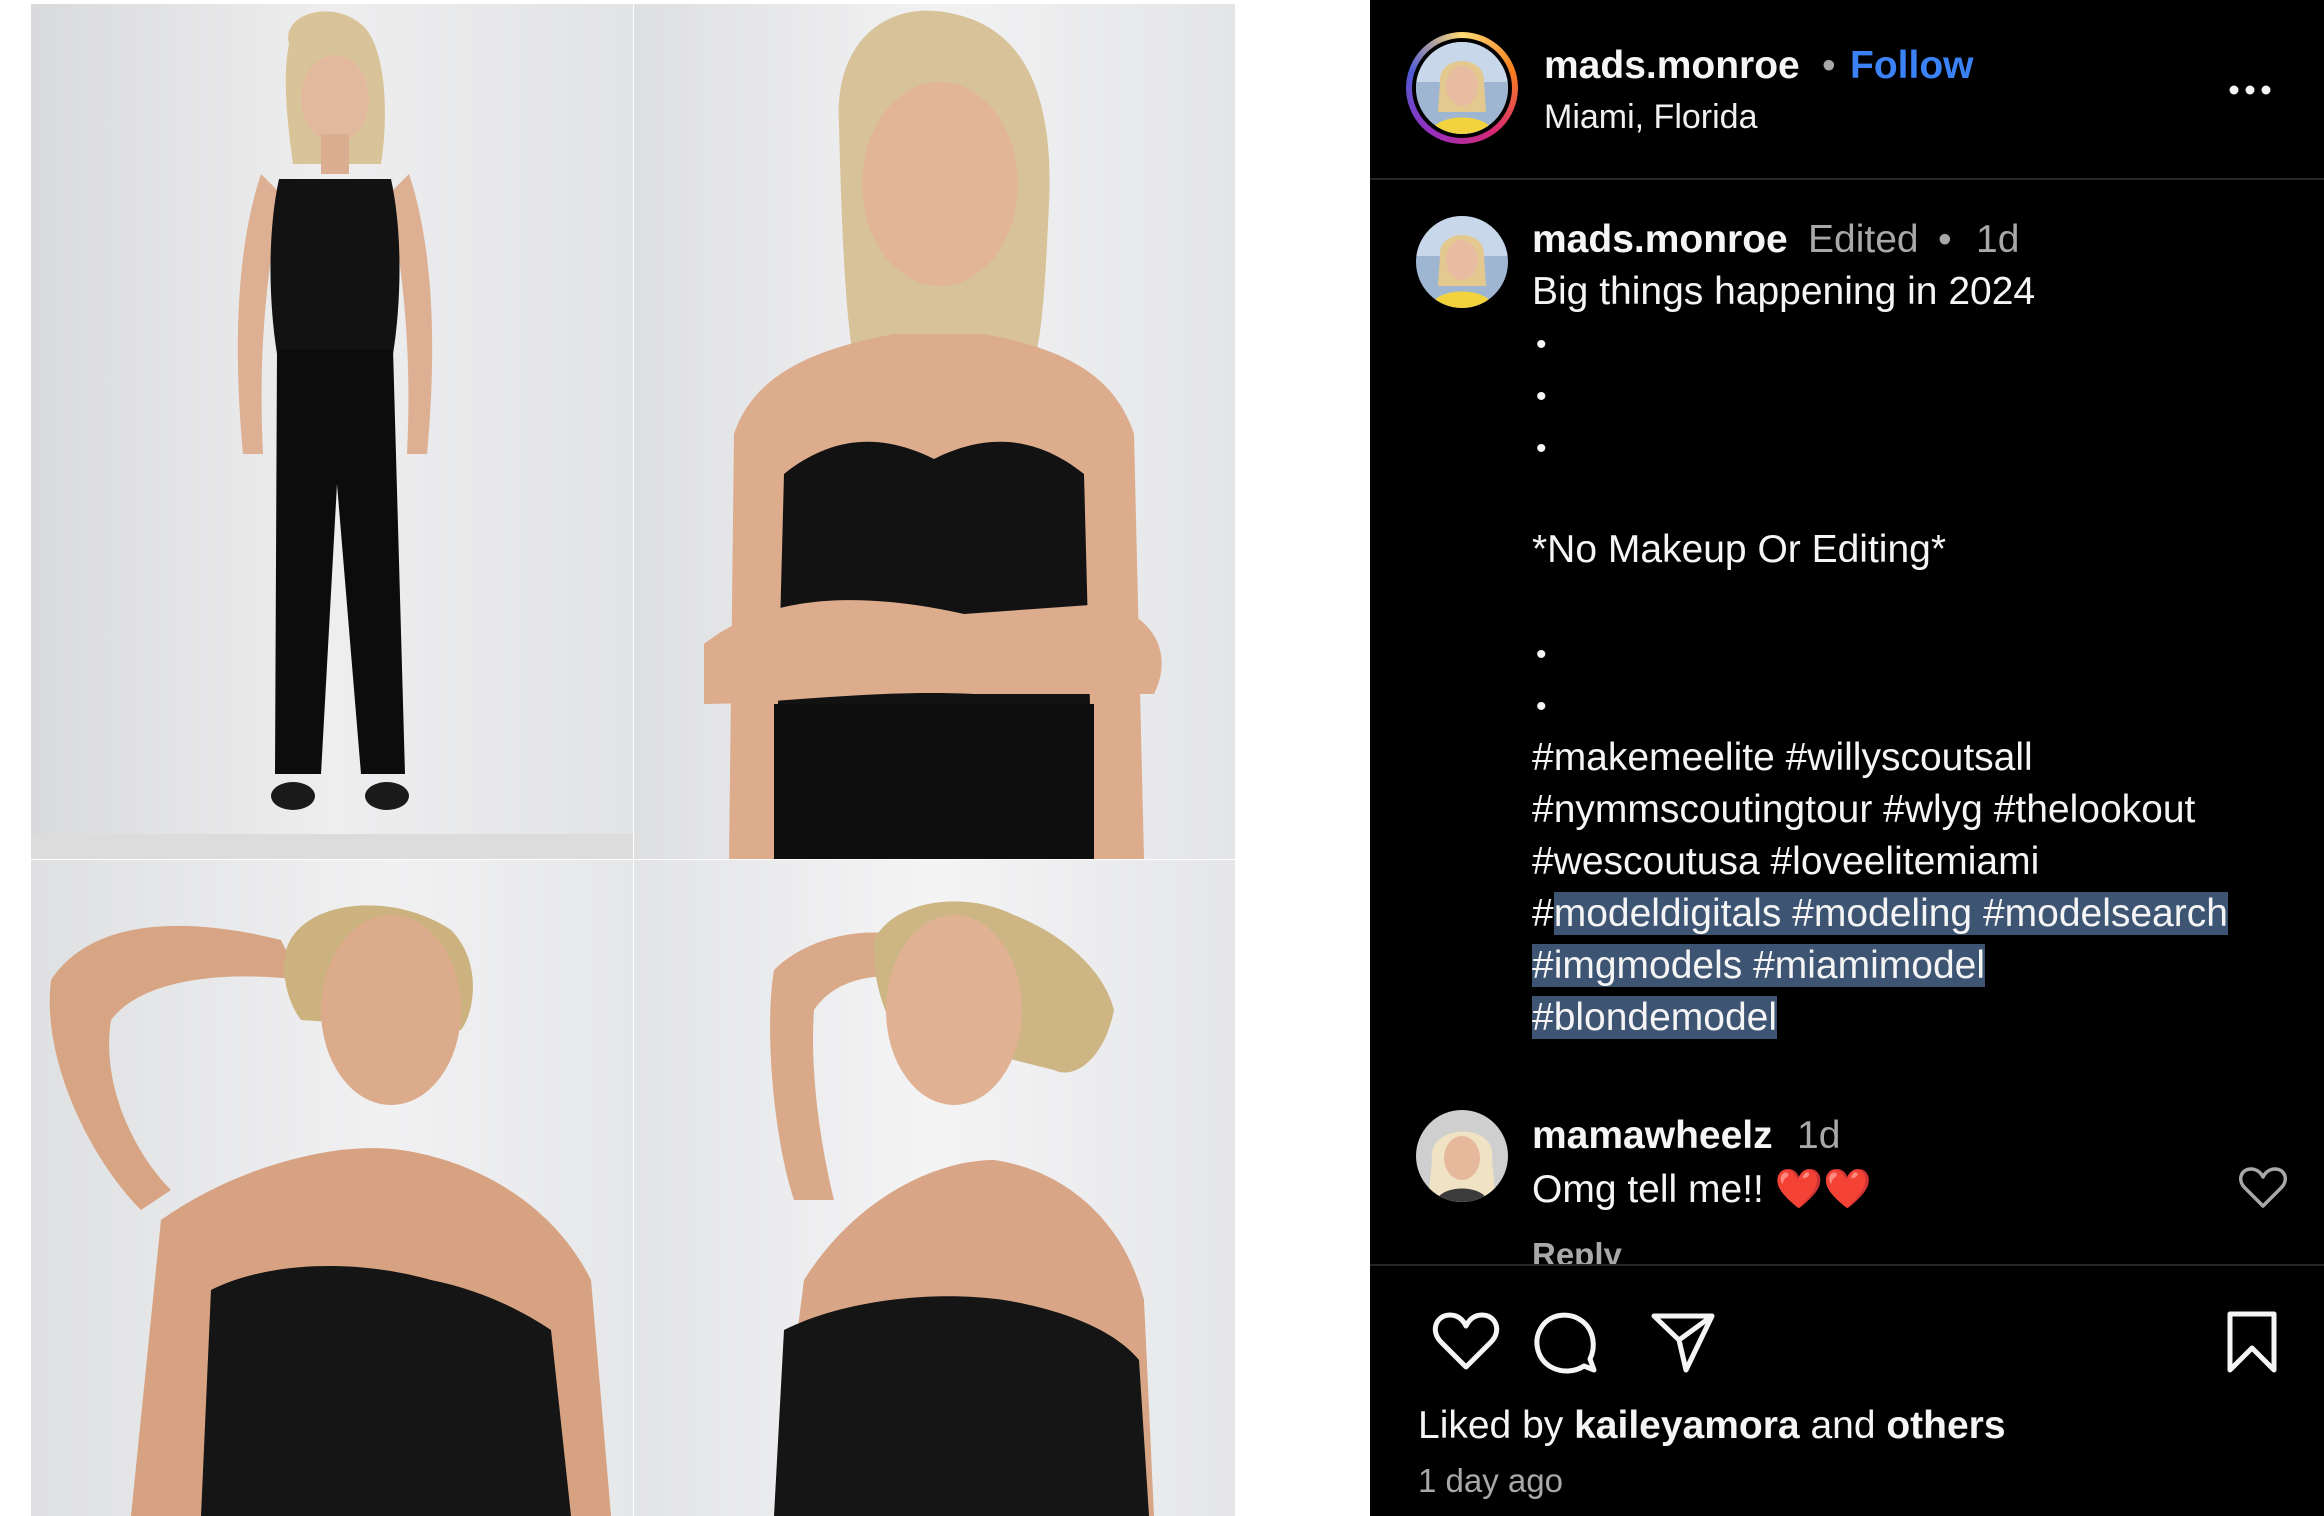 The width and height of the screenshot is (2324, 1516). What do you see at coordinates (1863, 810) in the screenshot?
I see `hashtags-line: #nymmscoutingtour #wlyg #thelookout` at bounding box center [1863, 810].